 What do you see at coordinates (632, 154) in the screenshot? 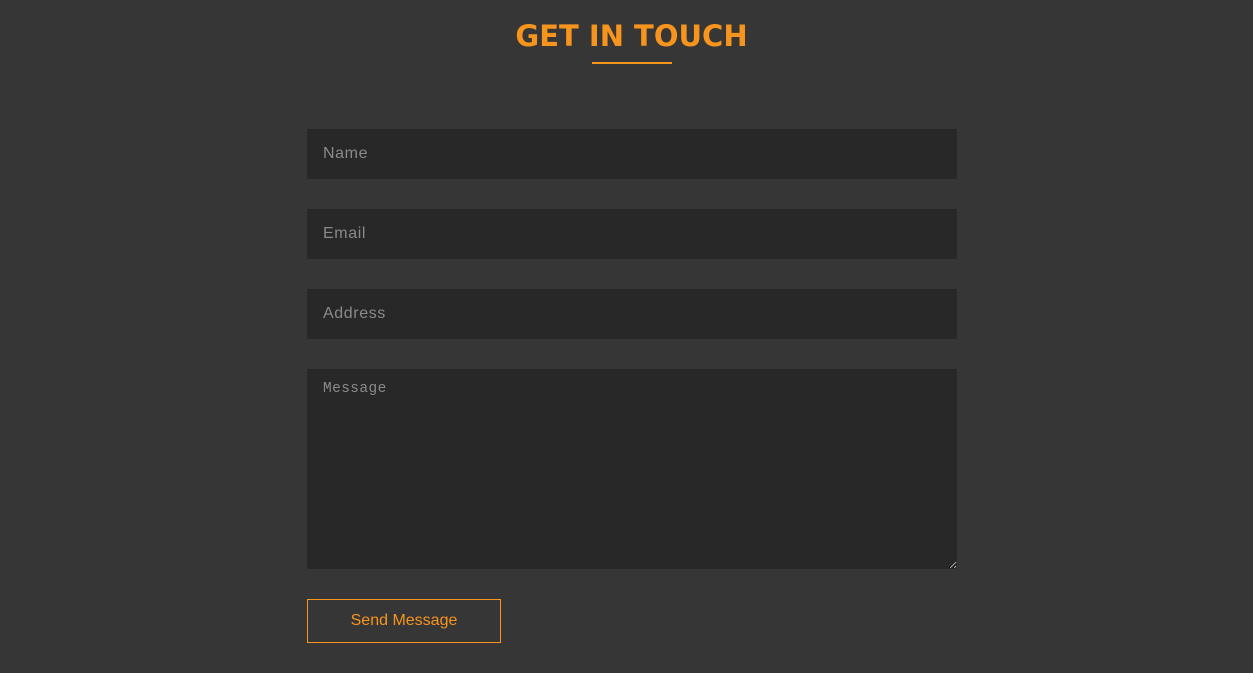
I see `name-field` at bounding box center [632, 154].